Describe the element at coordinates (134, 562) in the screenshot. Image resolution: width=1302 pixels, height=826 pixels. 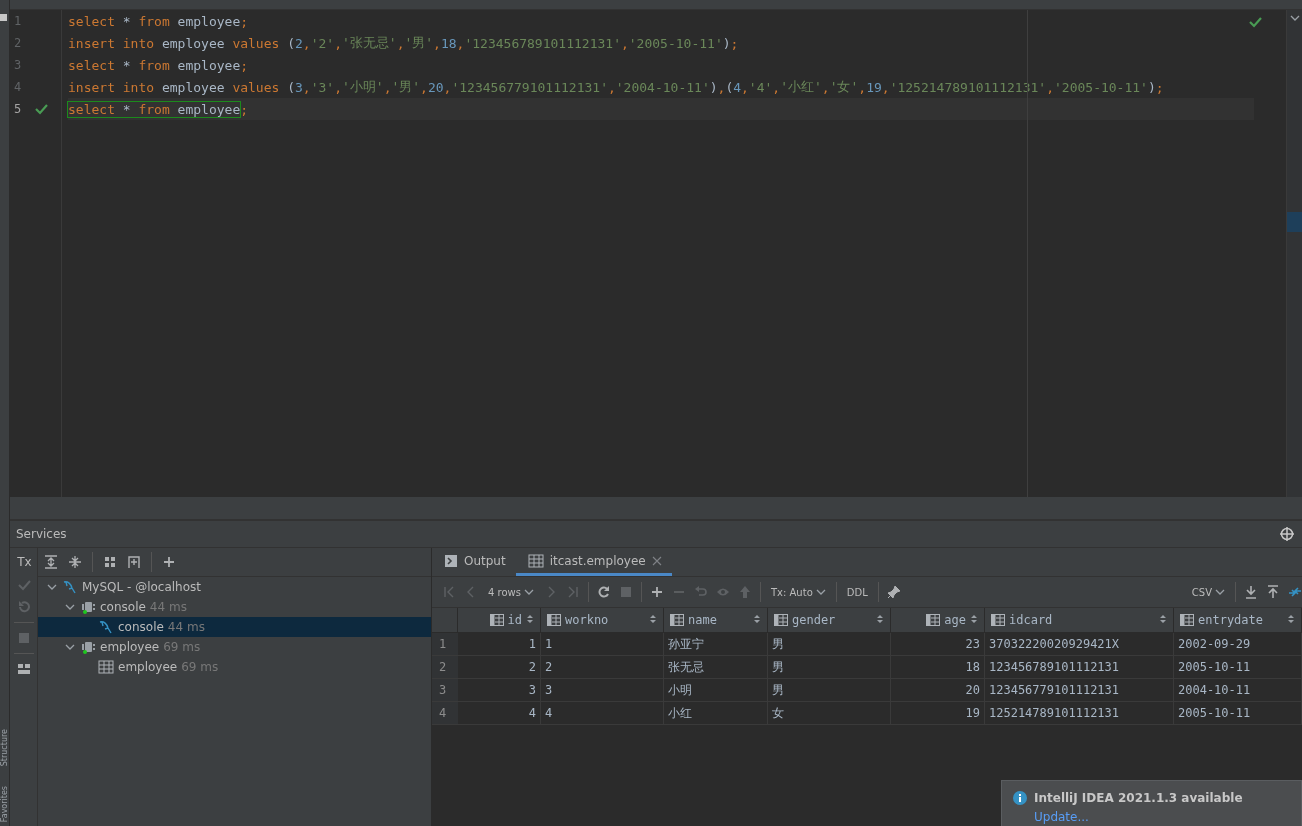
I see `new-tab-icon` at that location.